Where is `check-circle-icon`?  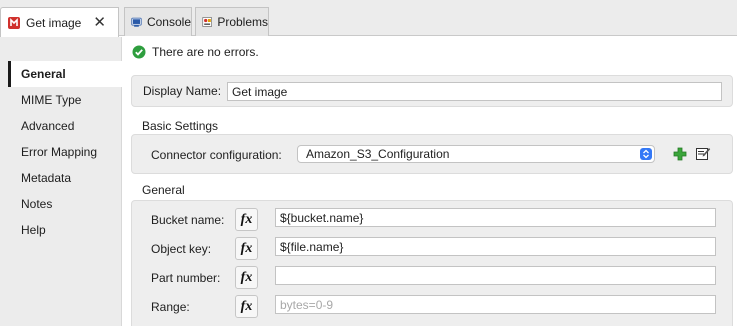 check-circle-icon is located at coordinates (139, 52).